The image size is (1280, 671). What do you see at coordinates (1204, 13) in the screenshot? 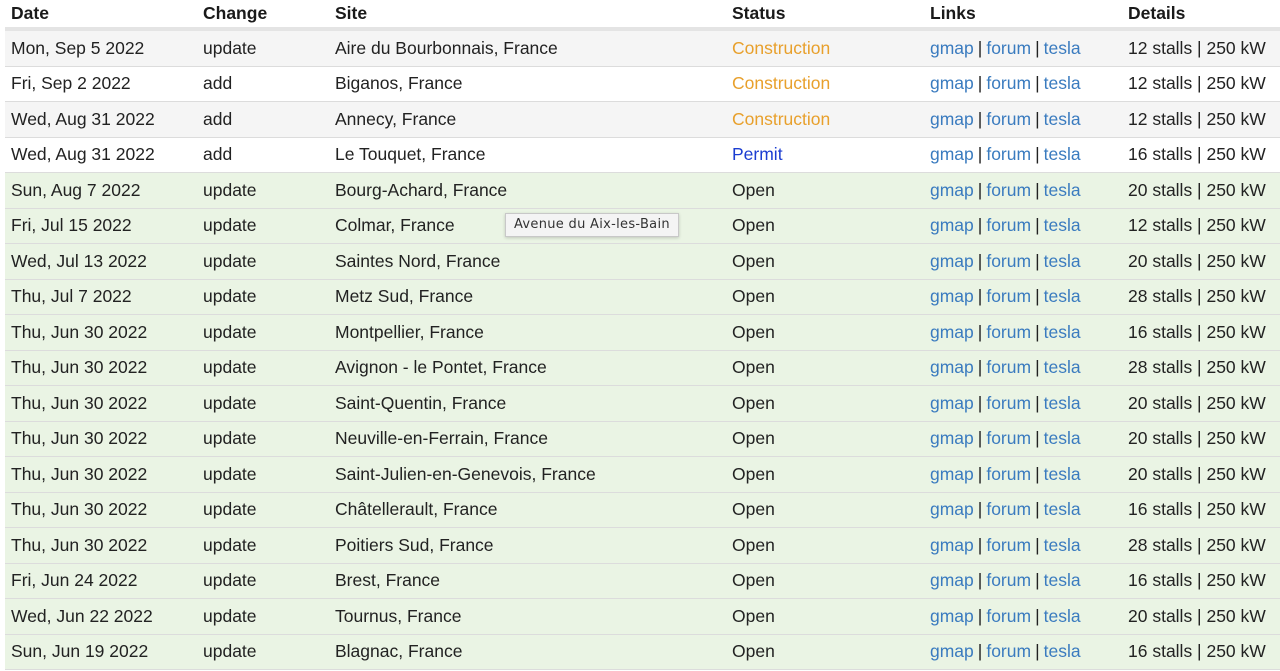
I see `column-header-details: Details` at bounding box center [1204, 13].